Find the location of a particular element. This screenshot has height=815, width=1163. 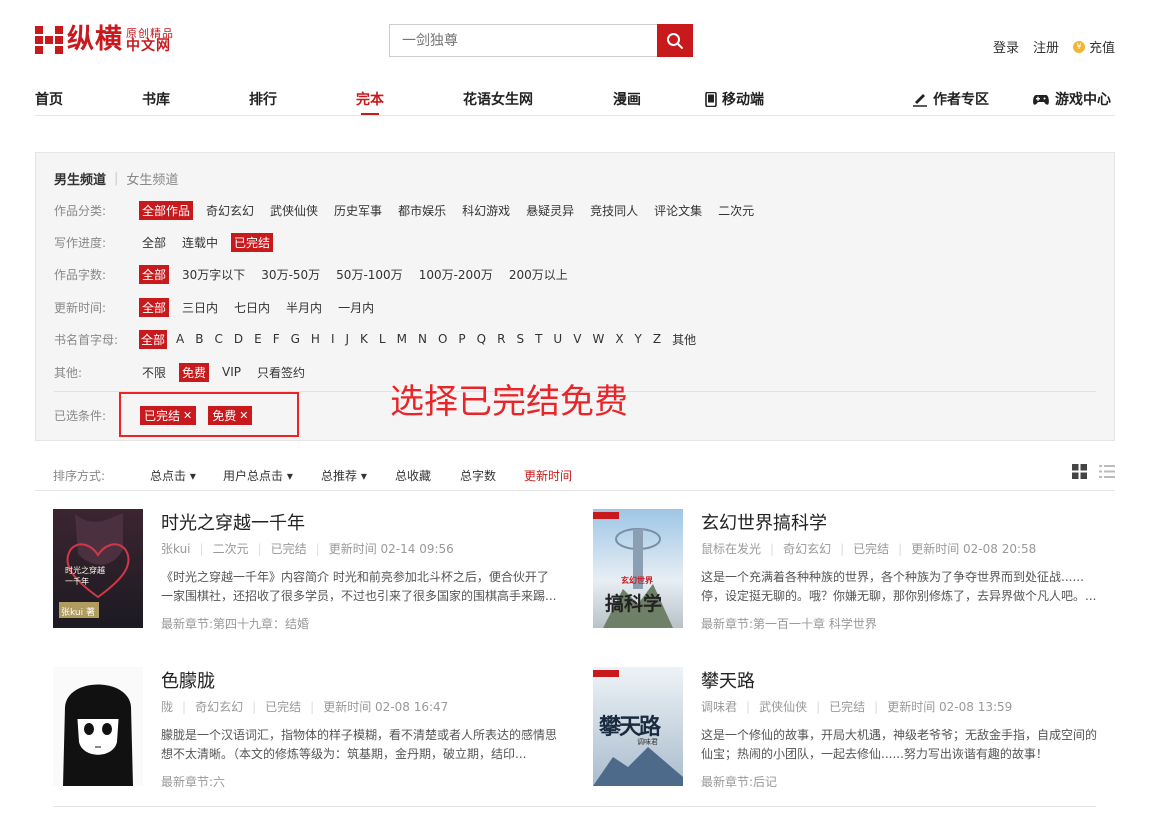

book-latest-chapter: 最新章节:第四十九章：结婚 is located at coordinates (235, 623).